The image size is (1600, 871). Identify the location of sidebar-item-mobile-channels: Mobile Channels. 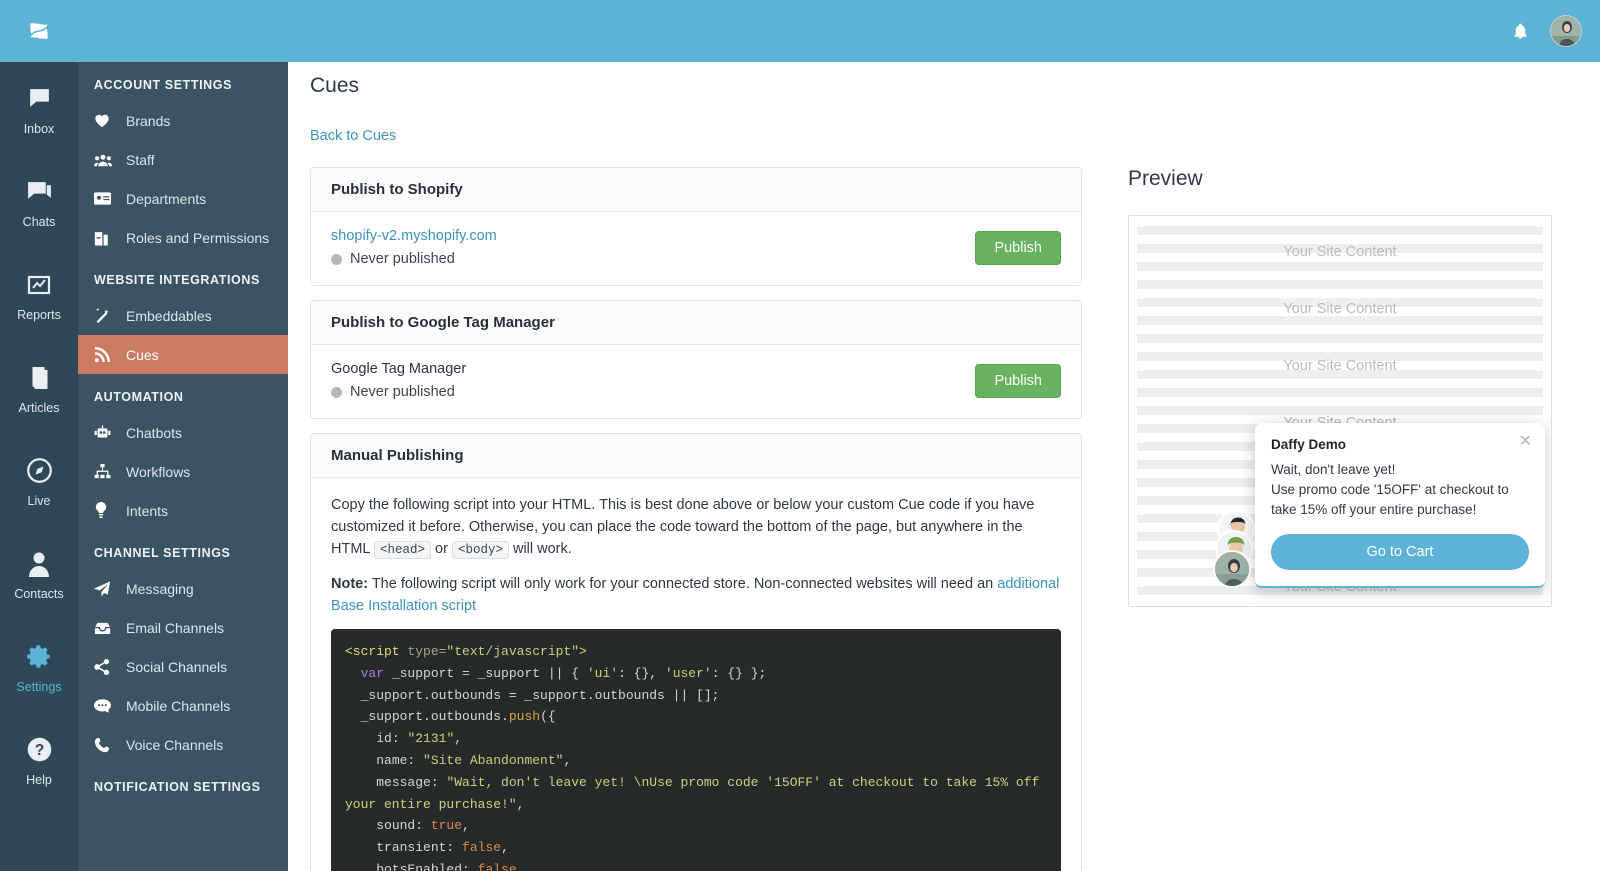
(183, 705).